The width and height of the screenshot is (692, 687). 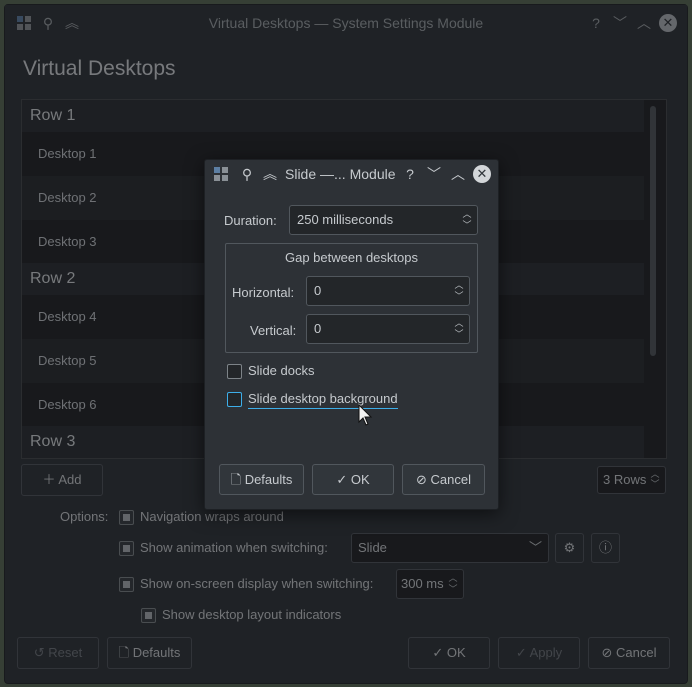 What do you see at coordinates (388, 291) in the screenshot?
I see `horizontal-spinbox: 0 ︿ ﹀` at bounding box center [388, 291].